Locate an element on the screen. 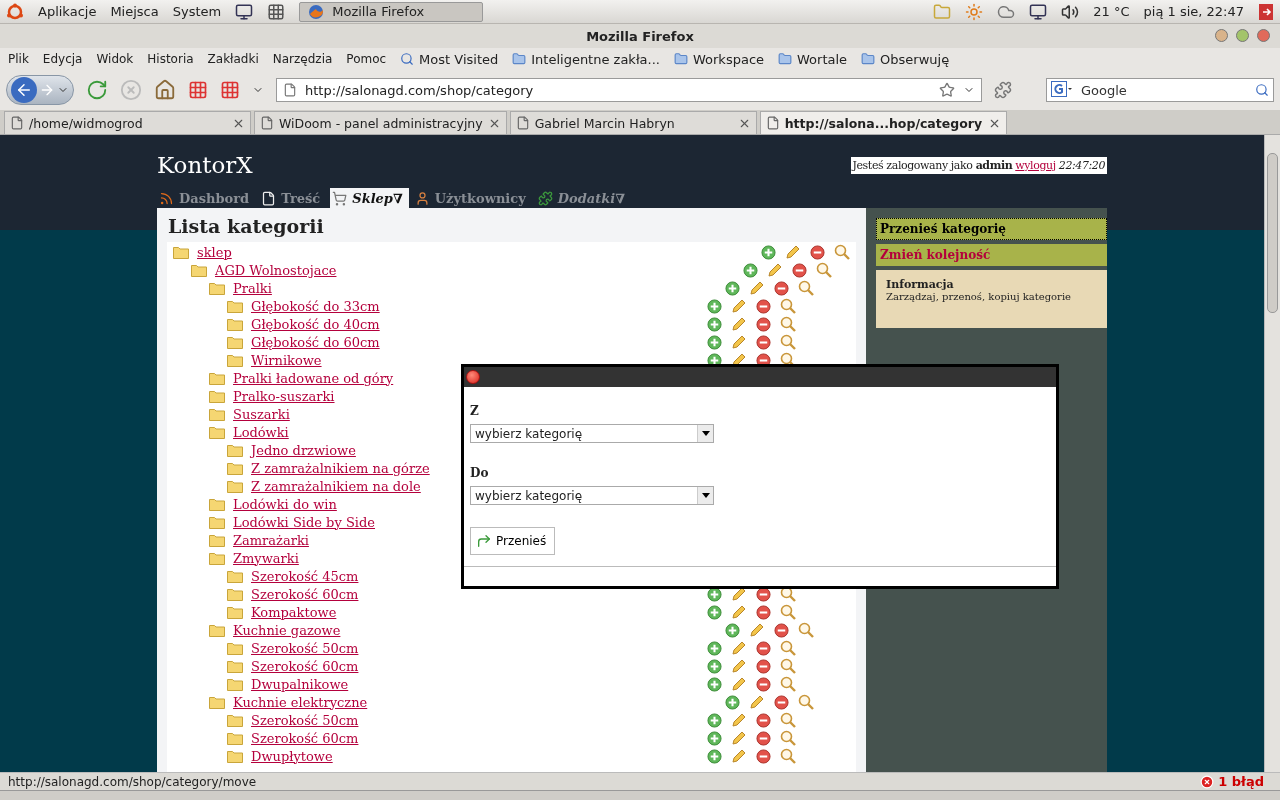 This screenshot has width=1280, height=800. browser-tab: Gabriel Marcin Habryn is located at coordinates (633, 122).